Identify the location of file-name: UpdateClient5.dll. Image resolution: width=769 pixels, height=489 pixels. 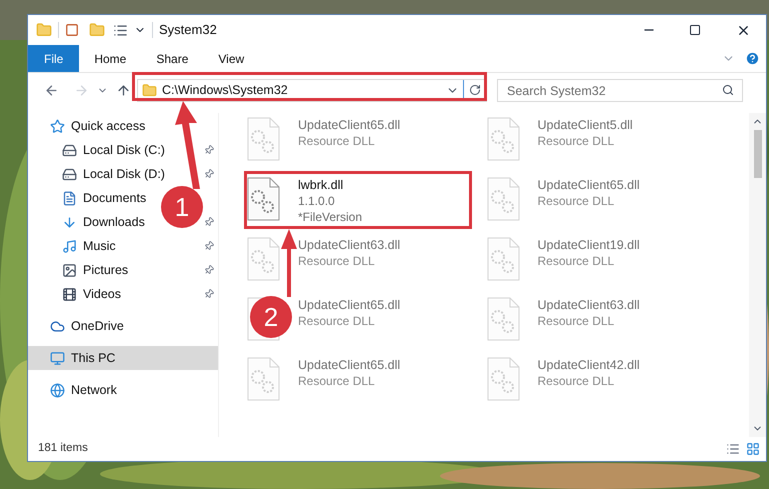
(585, 125).